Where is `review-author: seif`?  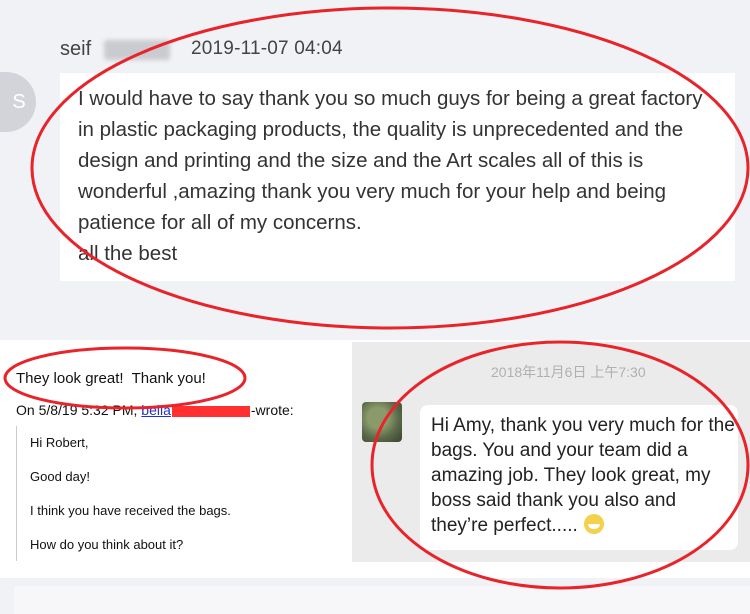 review-author: seif is located at coordinates (76, 49).